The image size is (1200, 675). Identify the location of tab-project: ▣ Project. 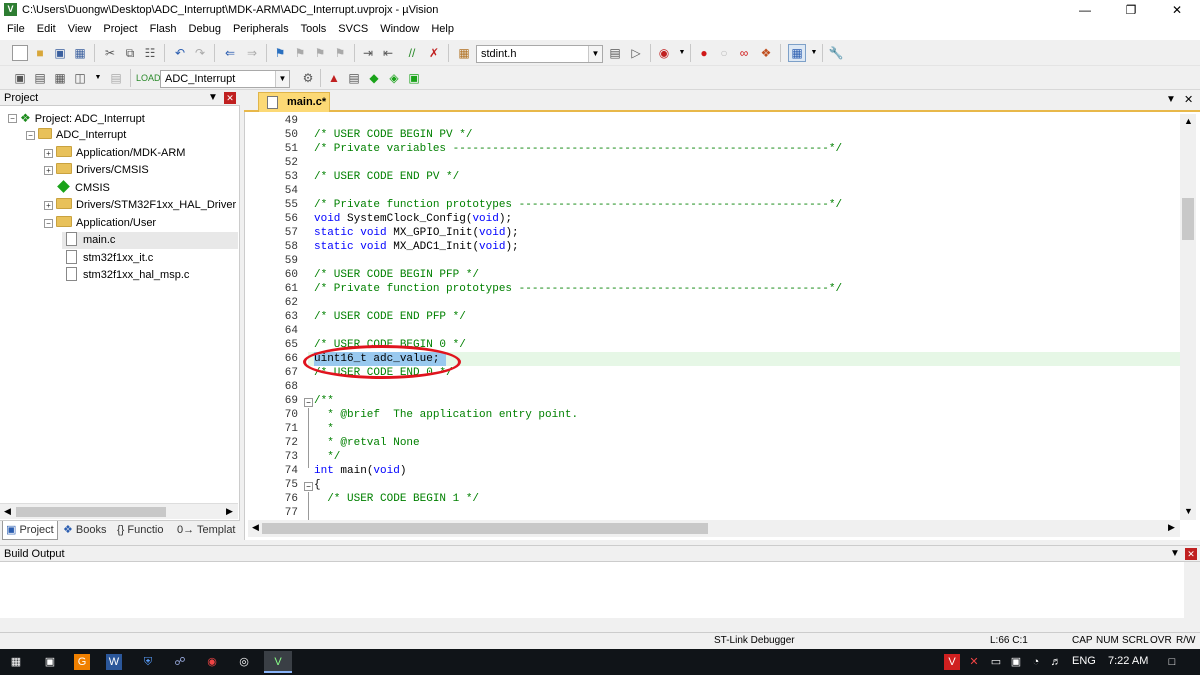
(30, 530).